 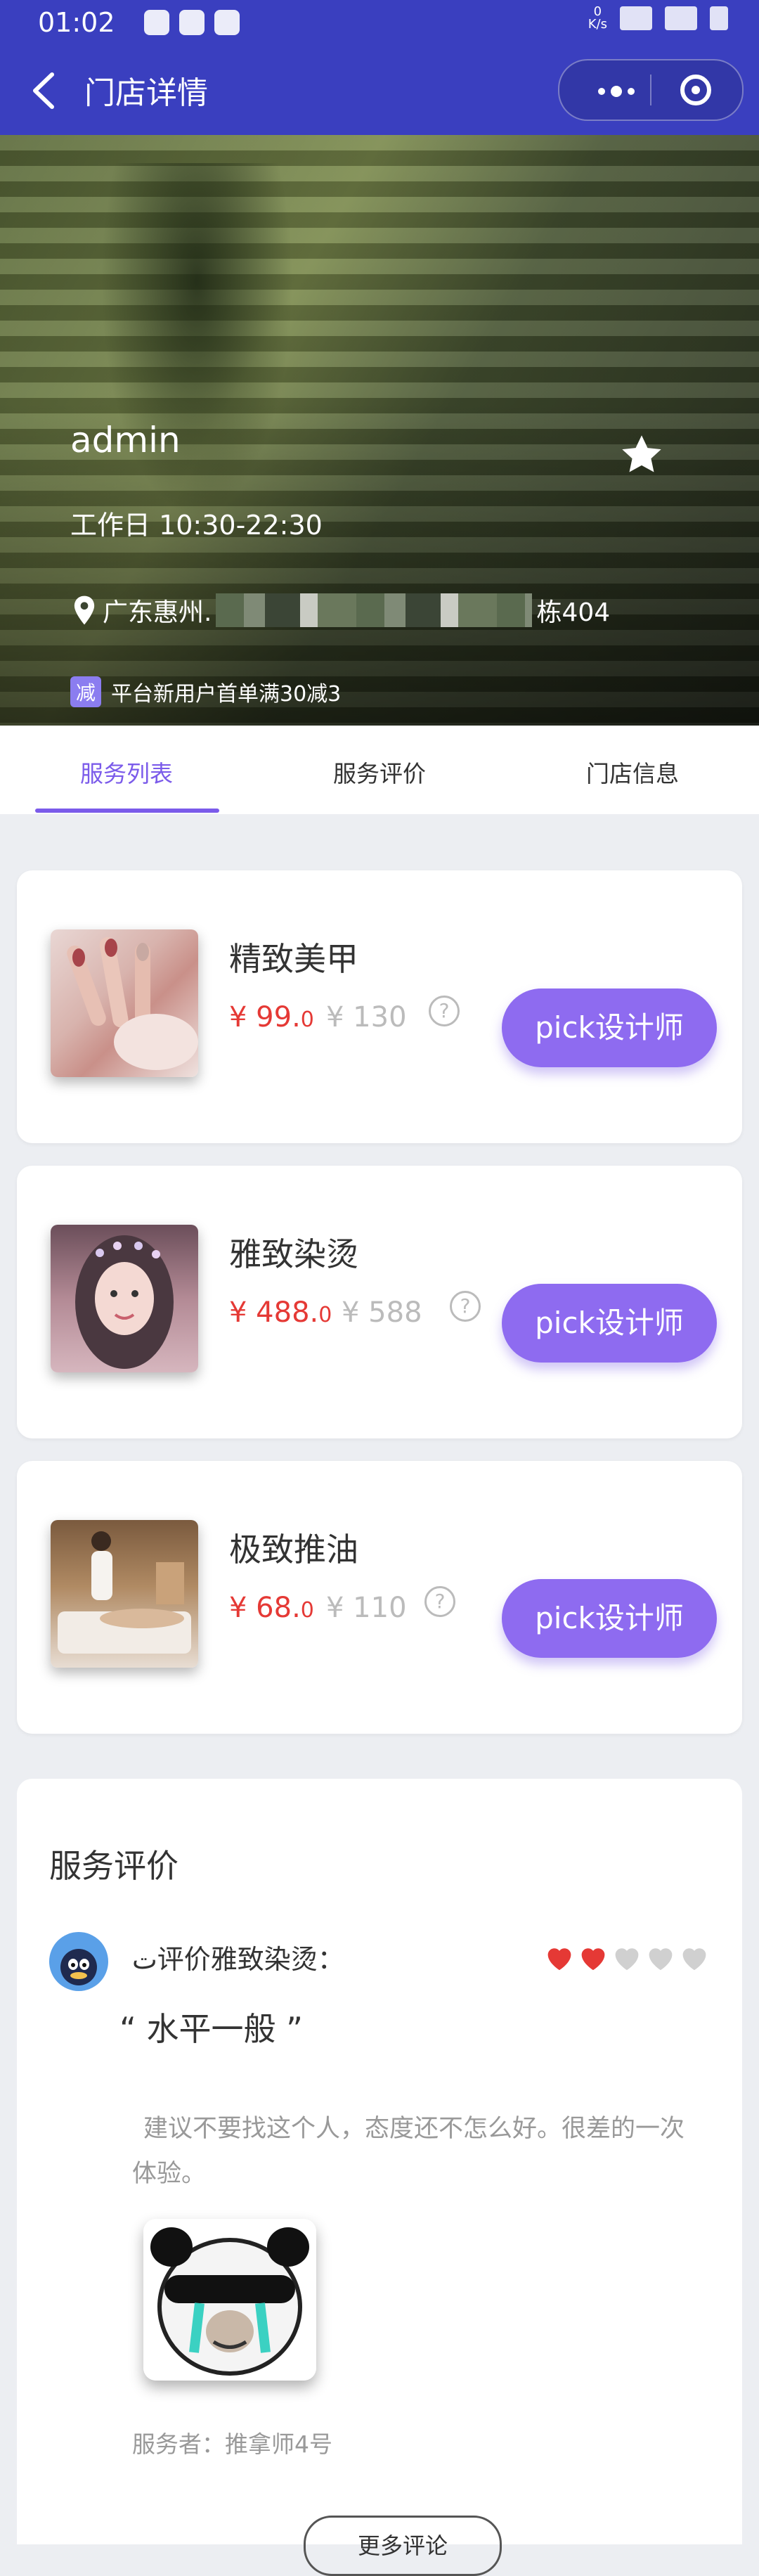 What do you see at coordinates (76, 22) in the screenshot?
I see `status-time: 01:02` at bounding box center [76, 22].